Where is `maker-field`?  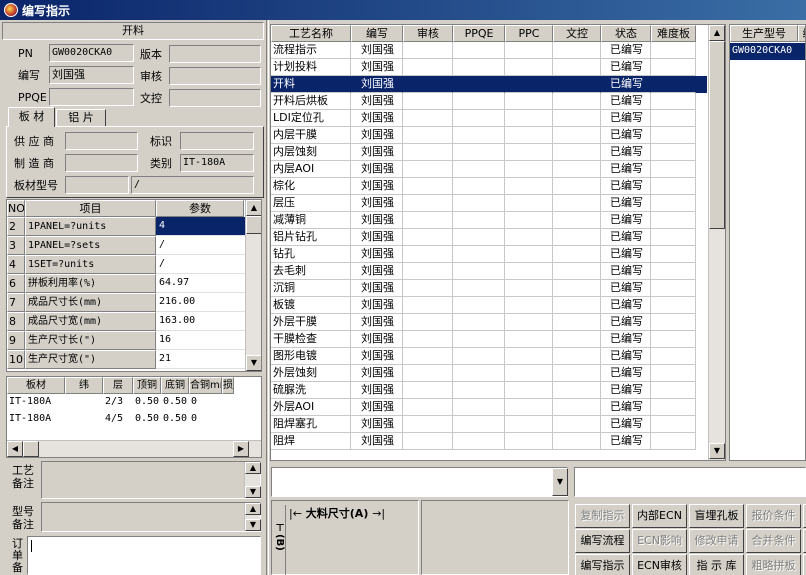
maker-field is located at coordinates (101, 163).